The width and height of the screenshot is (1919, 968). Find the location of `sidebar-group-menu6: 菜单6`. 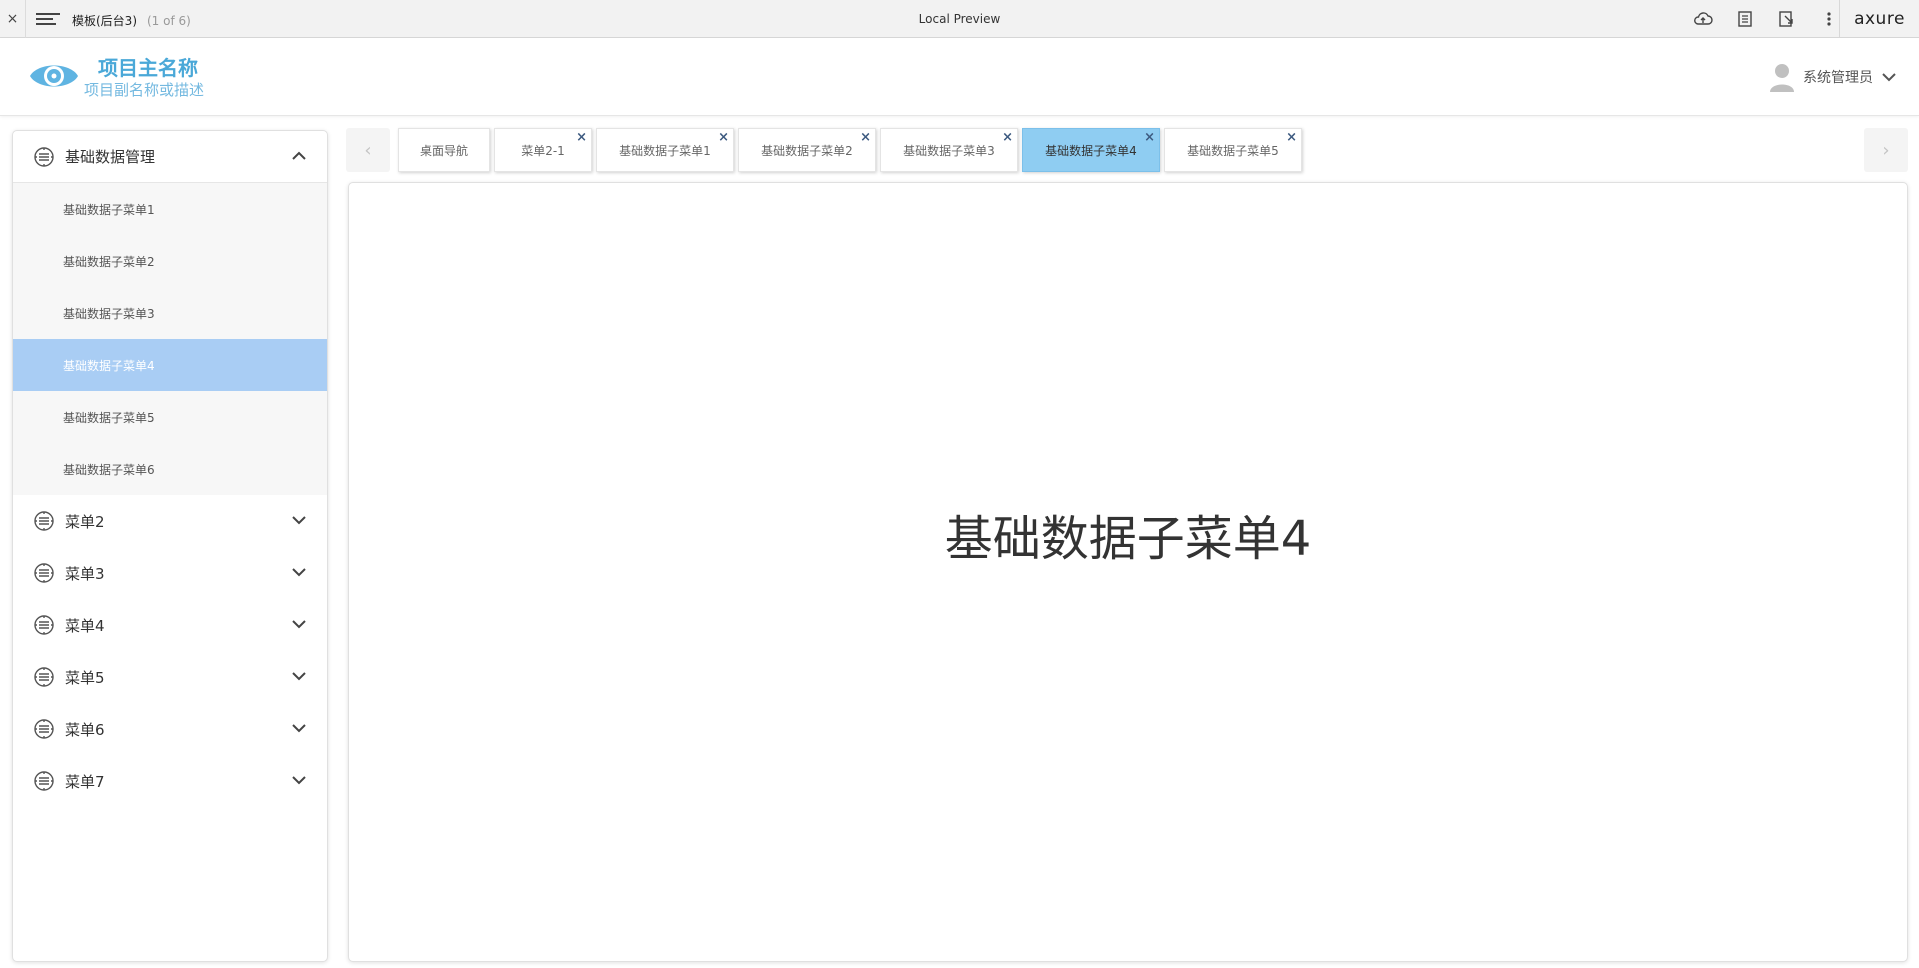

sidebar-group-menu6: 菜单6 is located at coordinates (170, 729).